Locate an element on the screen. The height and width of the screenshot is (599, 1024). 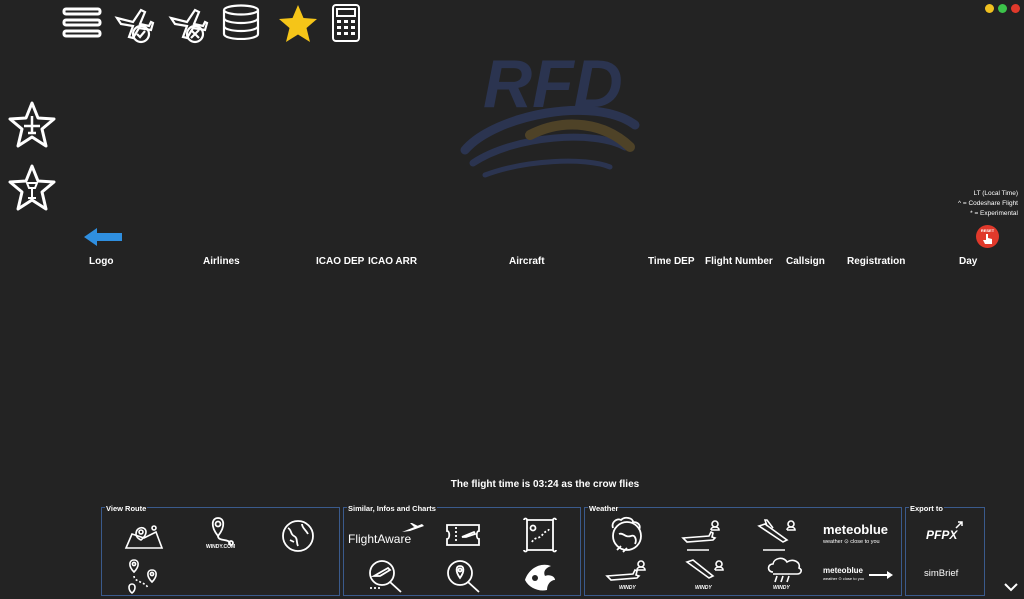
column-registration: Registration is located at coordinates (876, 261).